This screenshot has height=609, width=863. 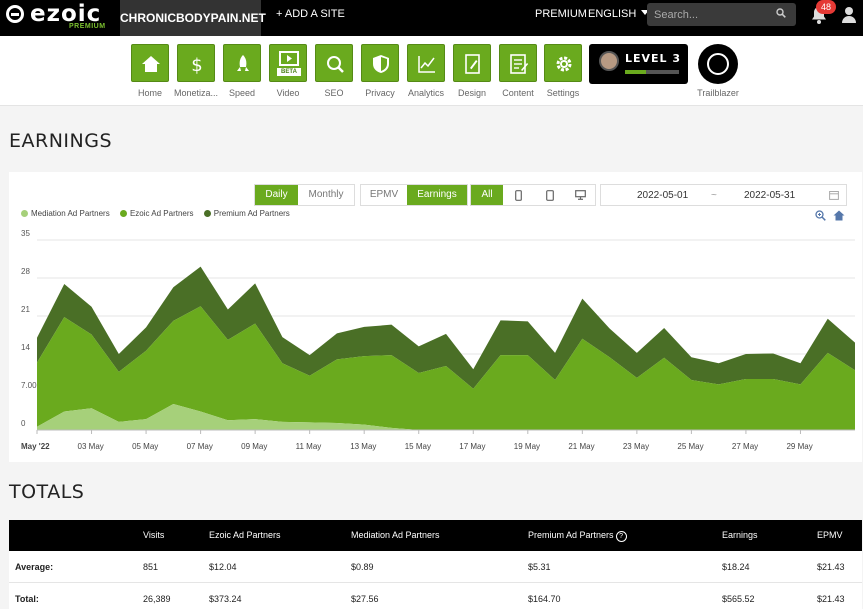 What do you see at coordinates (326, 195) in the screenshot?
I see `monthly-button: Monthly` at bounding box center [326, 195].